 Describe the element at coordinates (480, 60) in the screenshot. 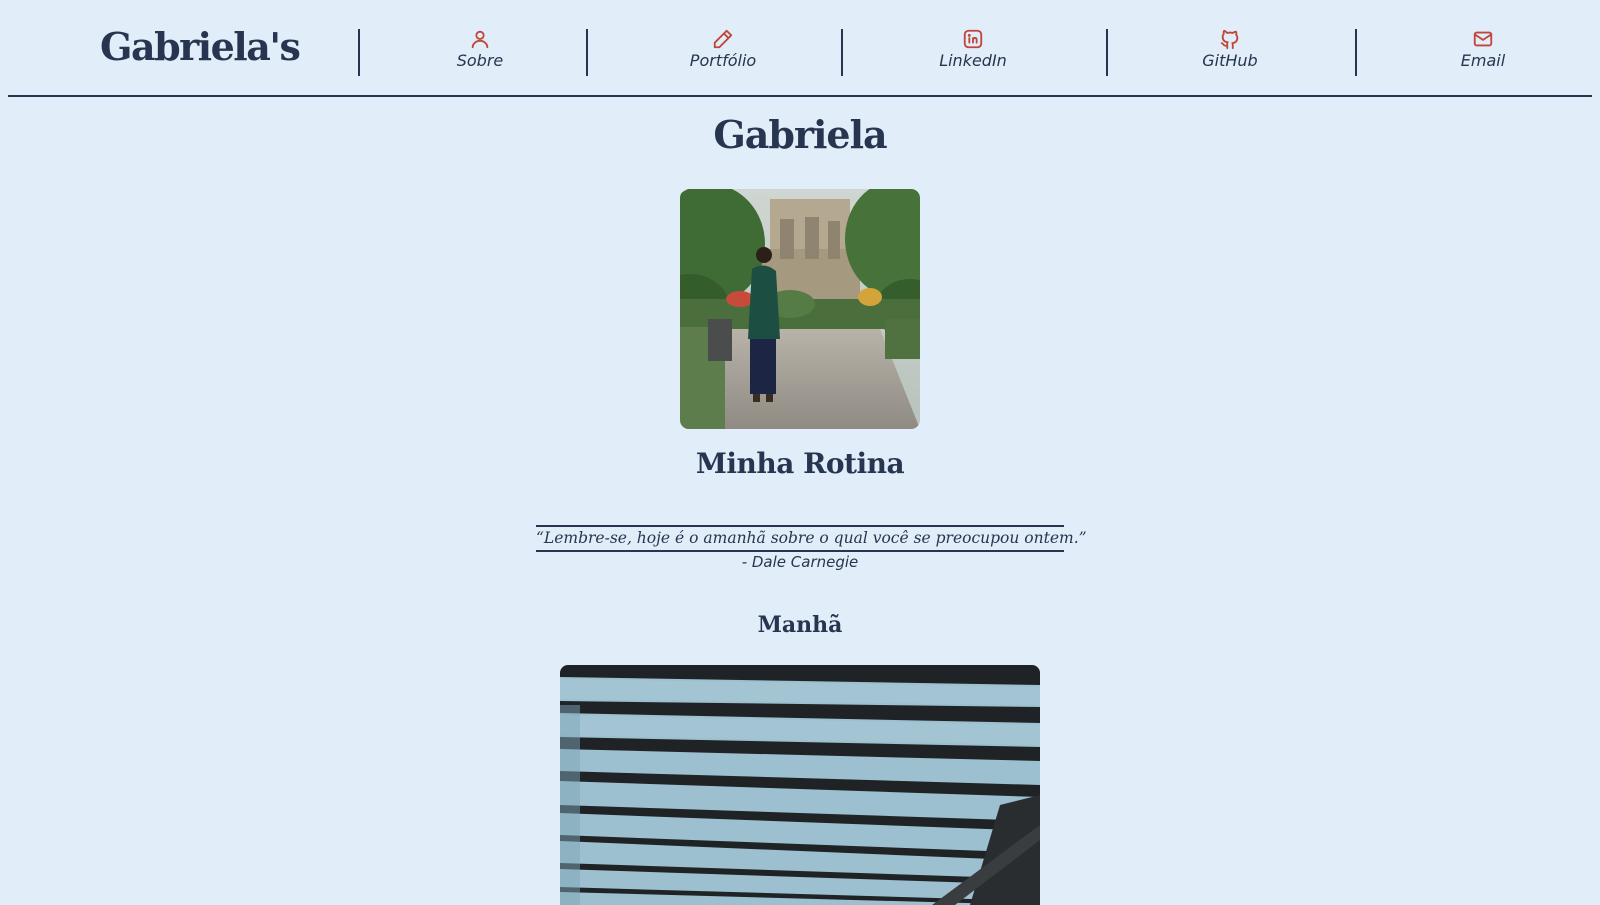

I see `nav-label-sobre: Sobre` at that location.